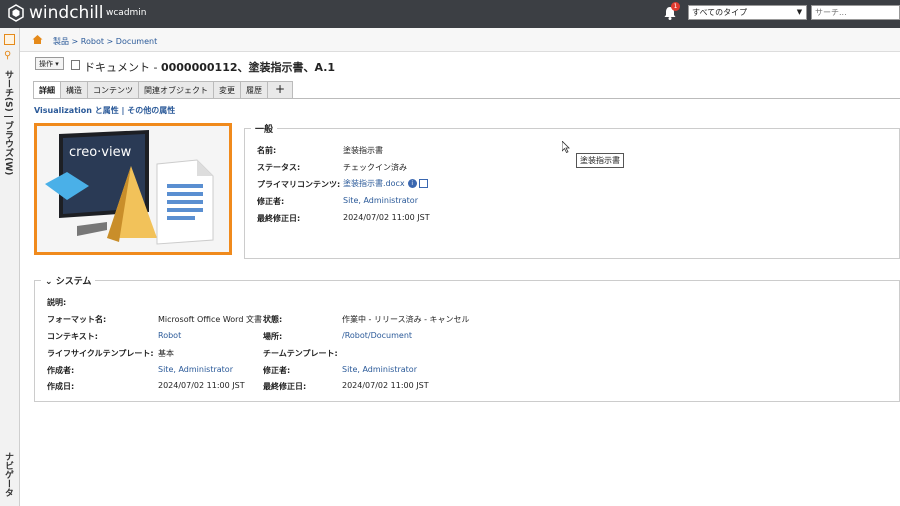  I want to click on context-label: コンテキスト:, so click(72, 336).